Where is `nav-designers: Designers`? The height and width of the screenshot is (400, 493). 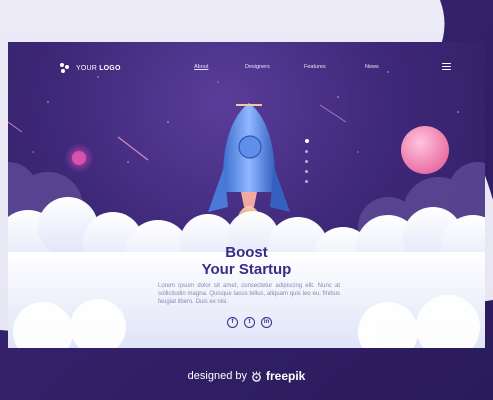
nav-designers: Designers is located at coordinates (257, 67).